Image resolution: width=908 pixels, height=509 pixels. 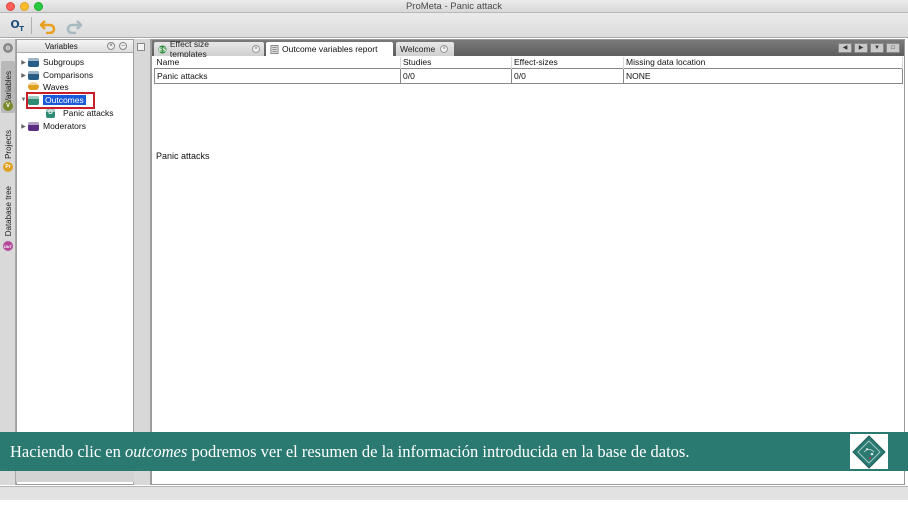 I want to click on column-header-effect-sizes: Effect-sizes, so click(x=567, y=62).